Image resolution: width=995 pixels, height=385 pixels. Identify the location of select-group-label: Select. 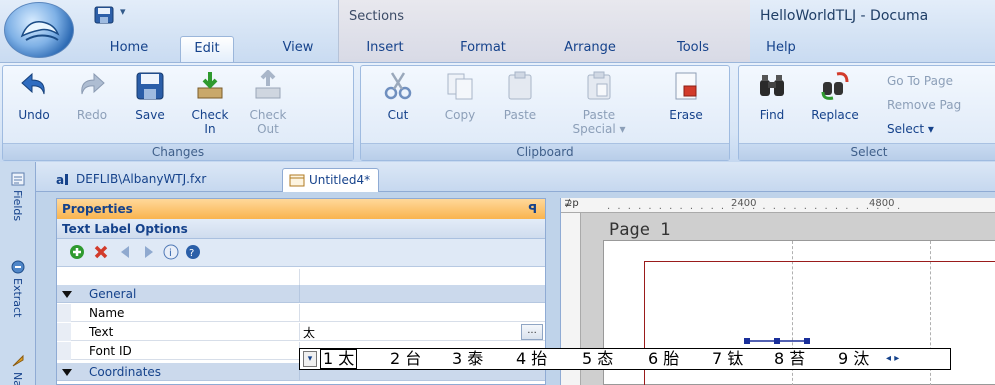
(867, 151).